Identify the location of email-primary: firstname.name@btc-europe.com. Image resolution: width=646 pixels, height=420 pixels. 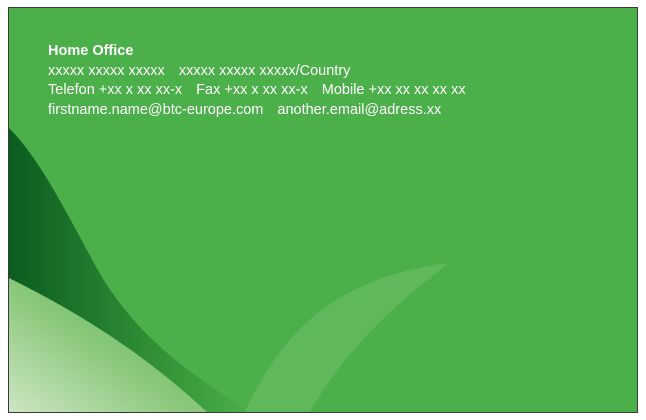
(156, 109).